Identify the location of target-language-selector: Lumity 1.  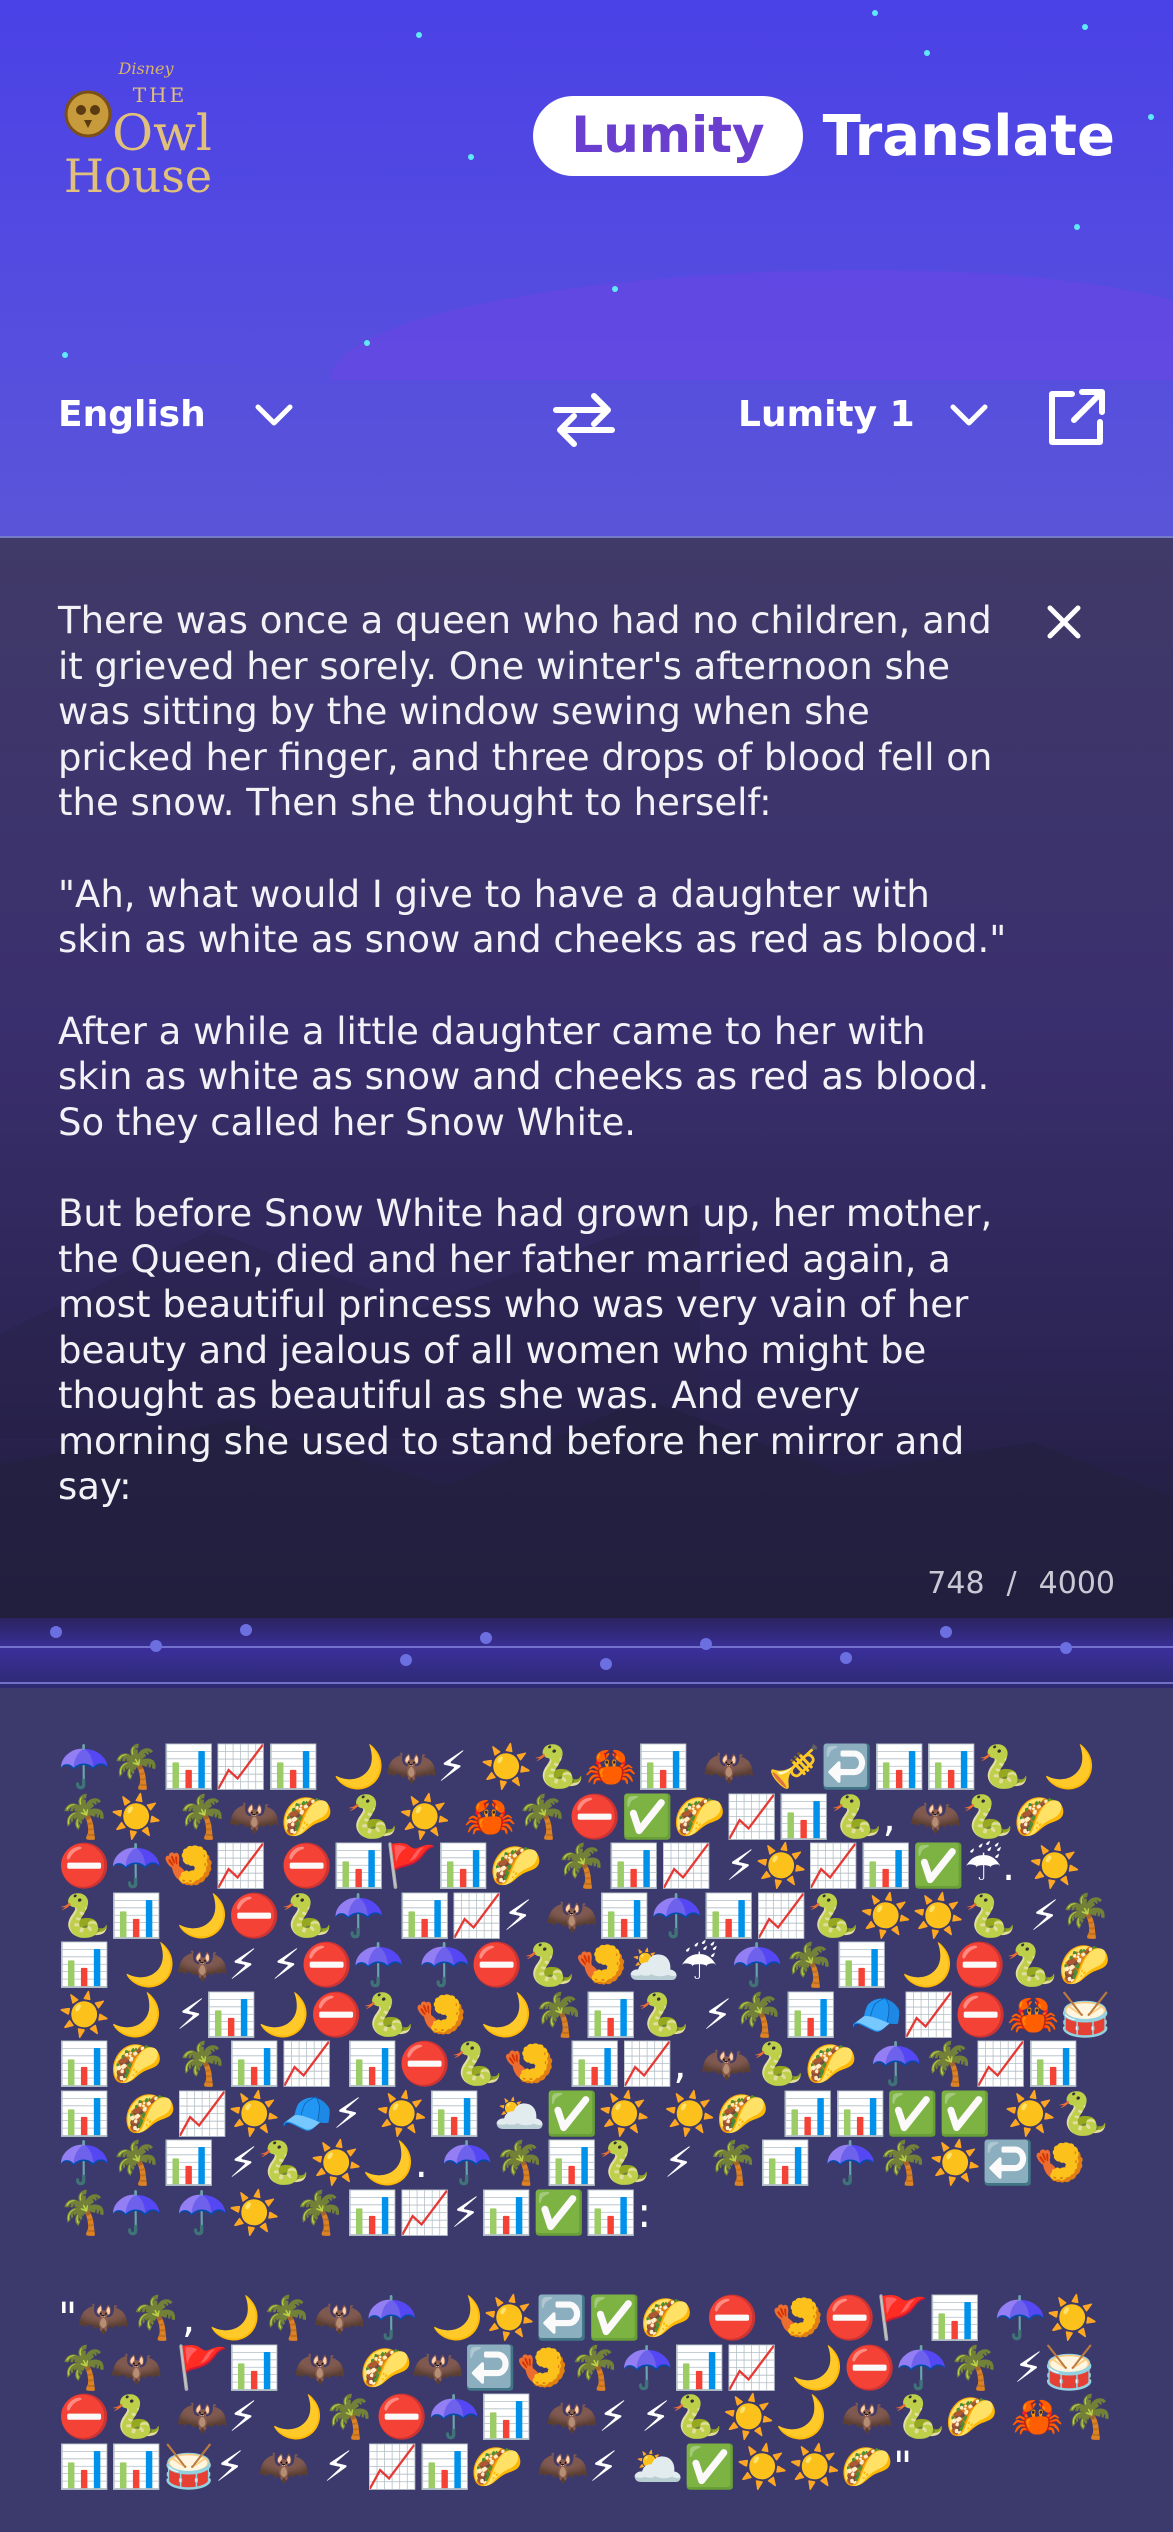
(863, 414).